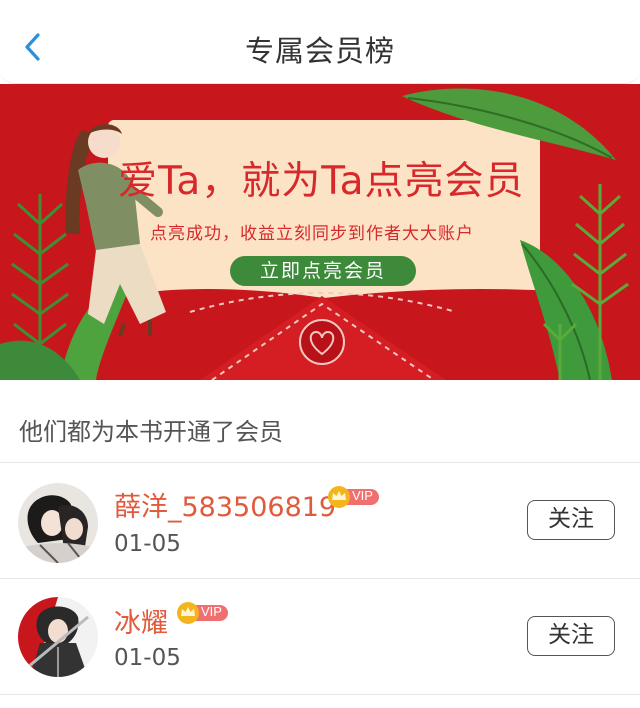  I want to click on divider, so click(320, 694).